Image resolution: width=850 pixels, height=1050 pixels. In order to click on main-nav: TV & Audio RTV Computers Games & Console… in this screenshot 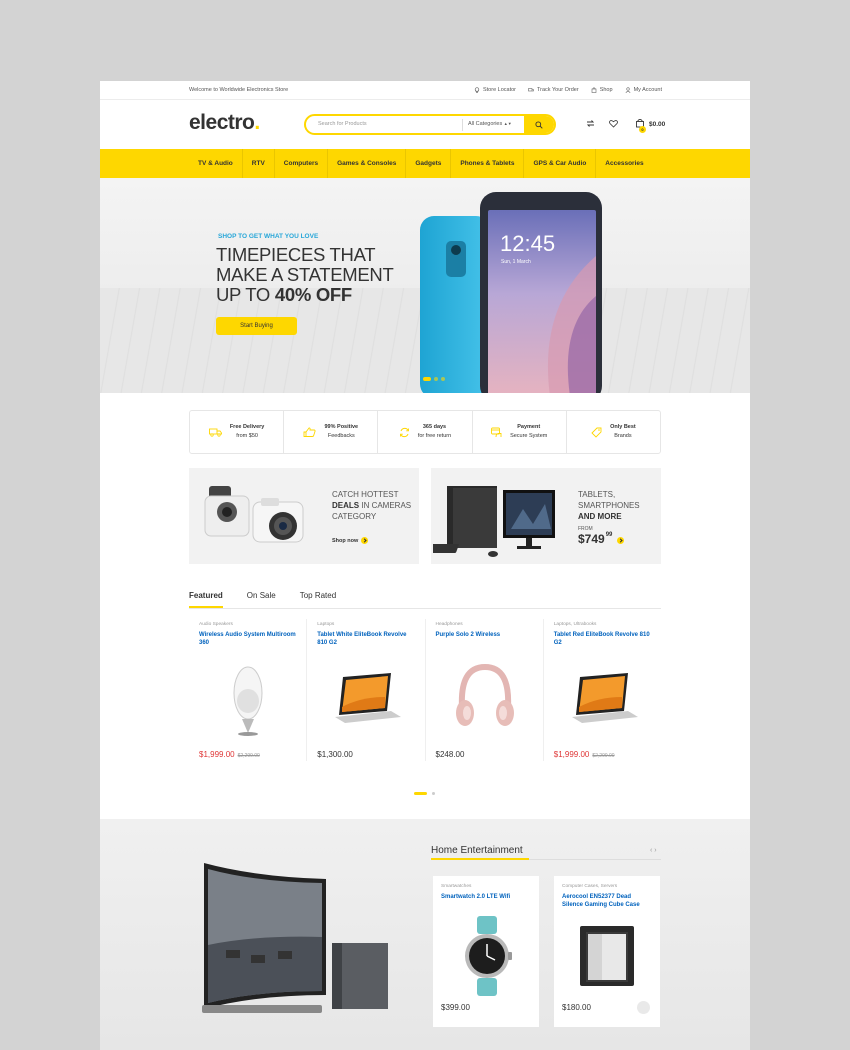, I will do `click(425, 163)`.